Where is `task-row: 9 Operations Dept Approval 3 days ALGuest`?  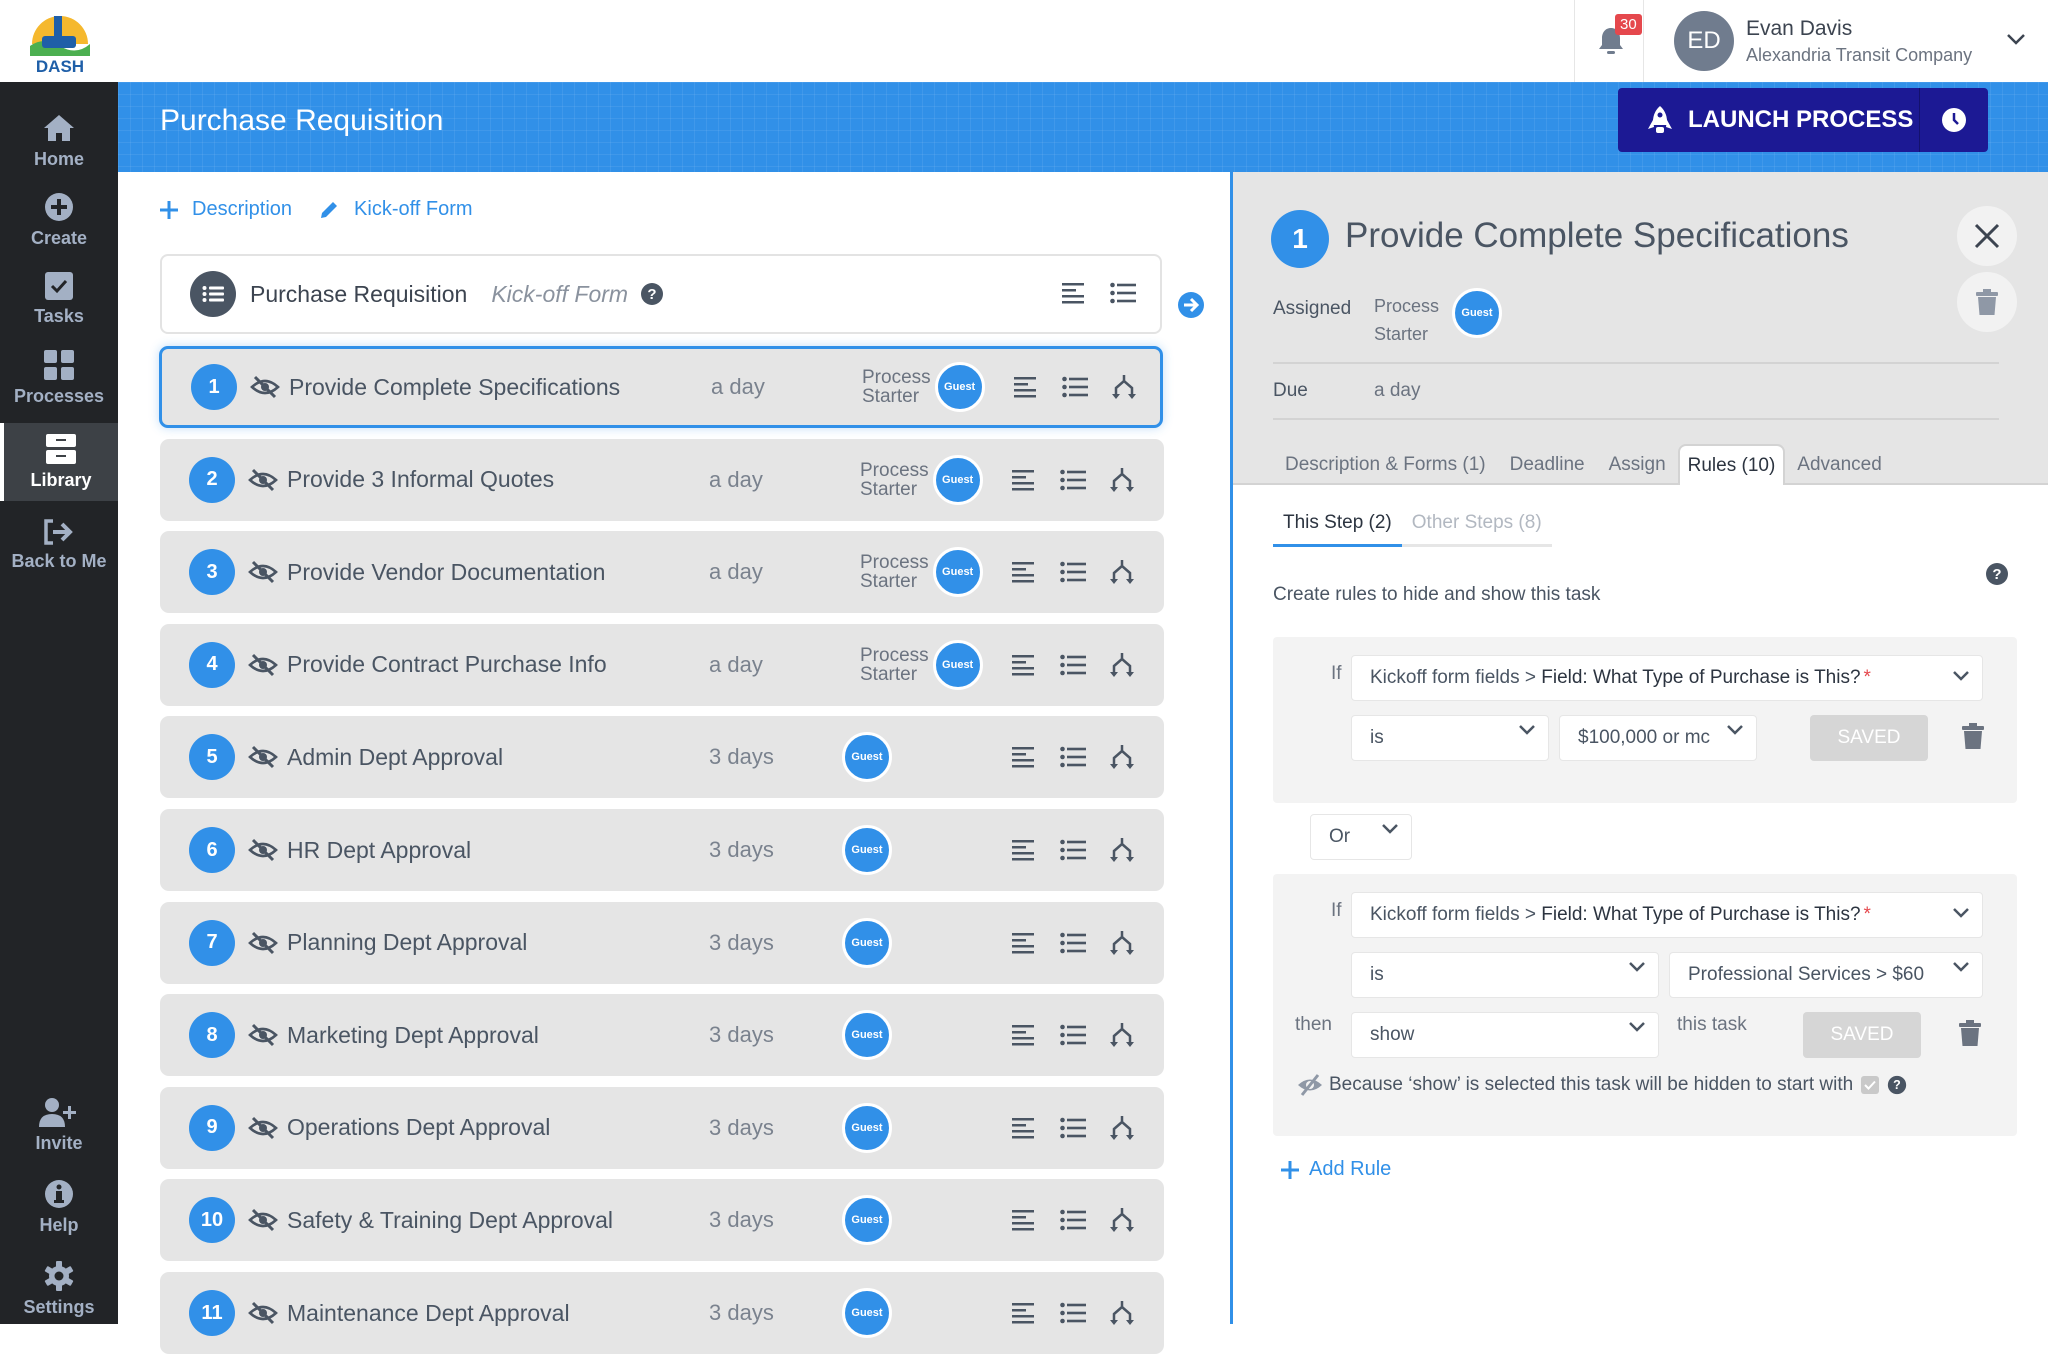
task-row: 9 Operations Dept Approval 3 days ALGuest is located at coordinates (662, 1127).